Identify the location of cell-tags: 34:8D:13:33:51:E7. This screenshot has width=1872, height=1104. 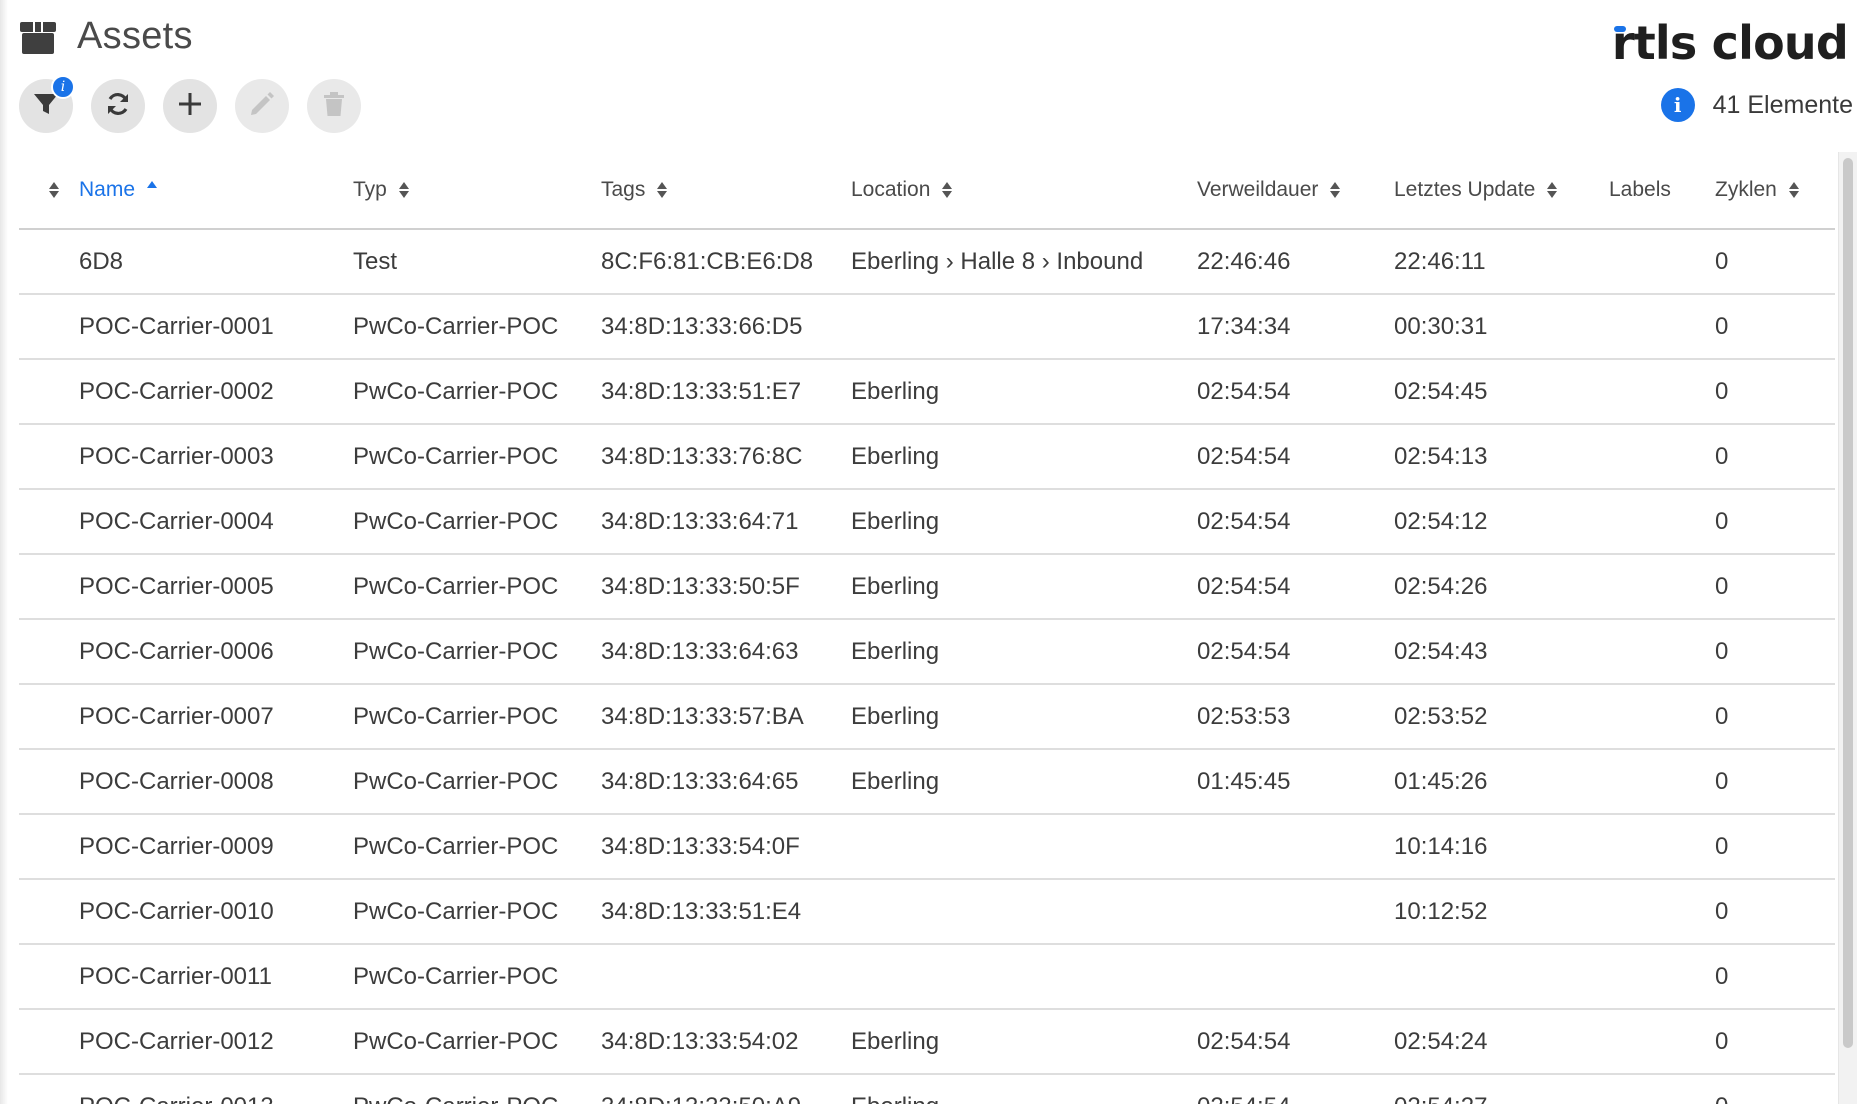
(726, 392).